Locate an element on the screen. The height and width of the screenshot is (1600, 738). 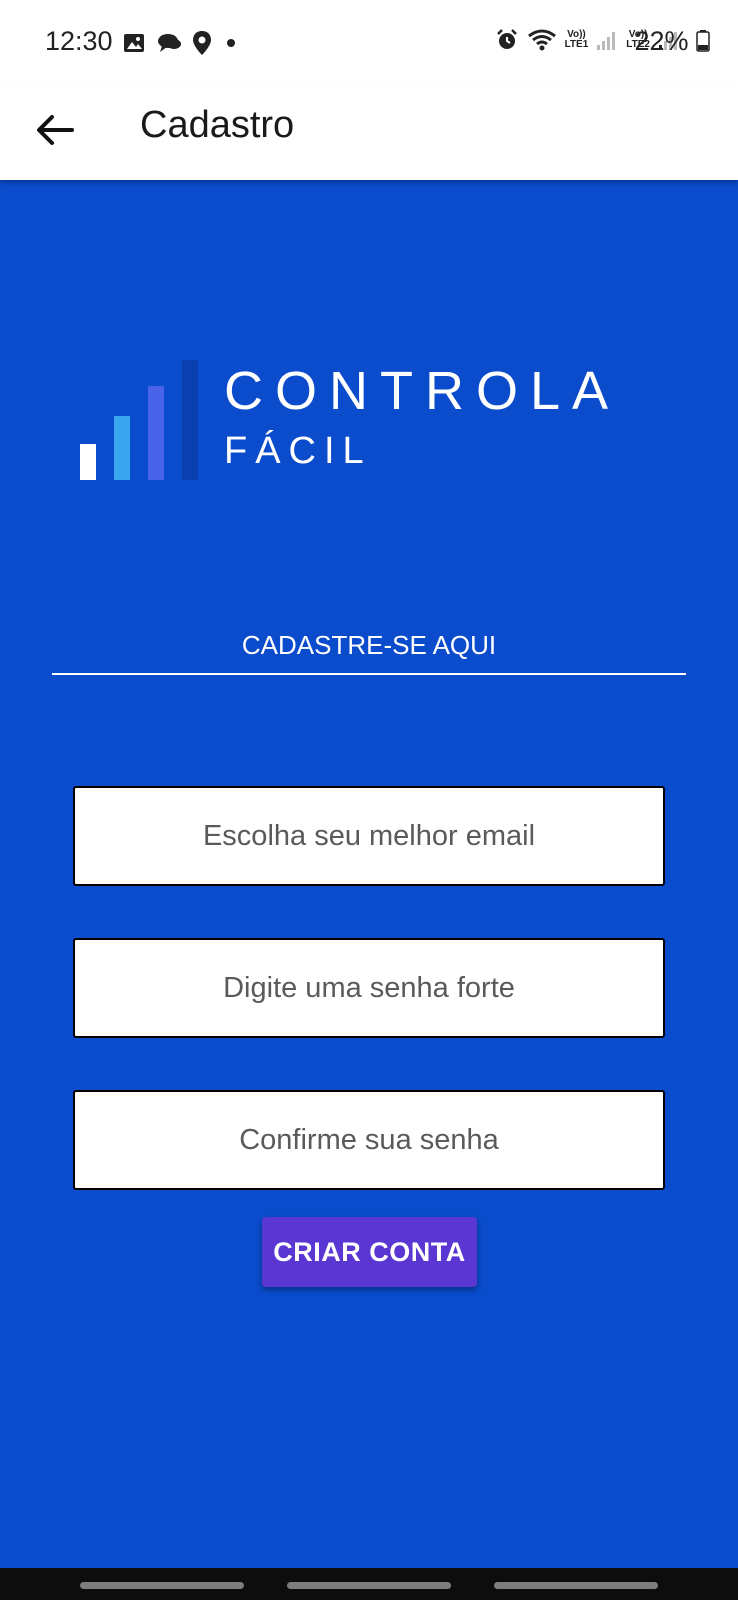
logo-text-facil: FÁCIL is located at coordinates (298, 451).